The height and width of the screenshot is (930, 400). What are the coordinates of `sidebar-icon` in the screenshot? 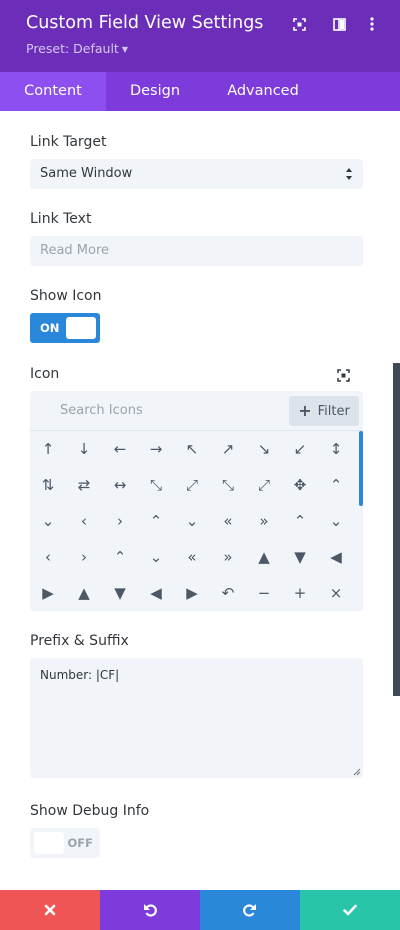 It's located at (339, 24).